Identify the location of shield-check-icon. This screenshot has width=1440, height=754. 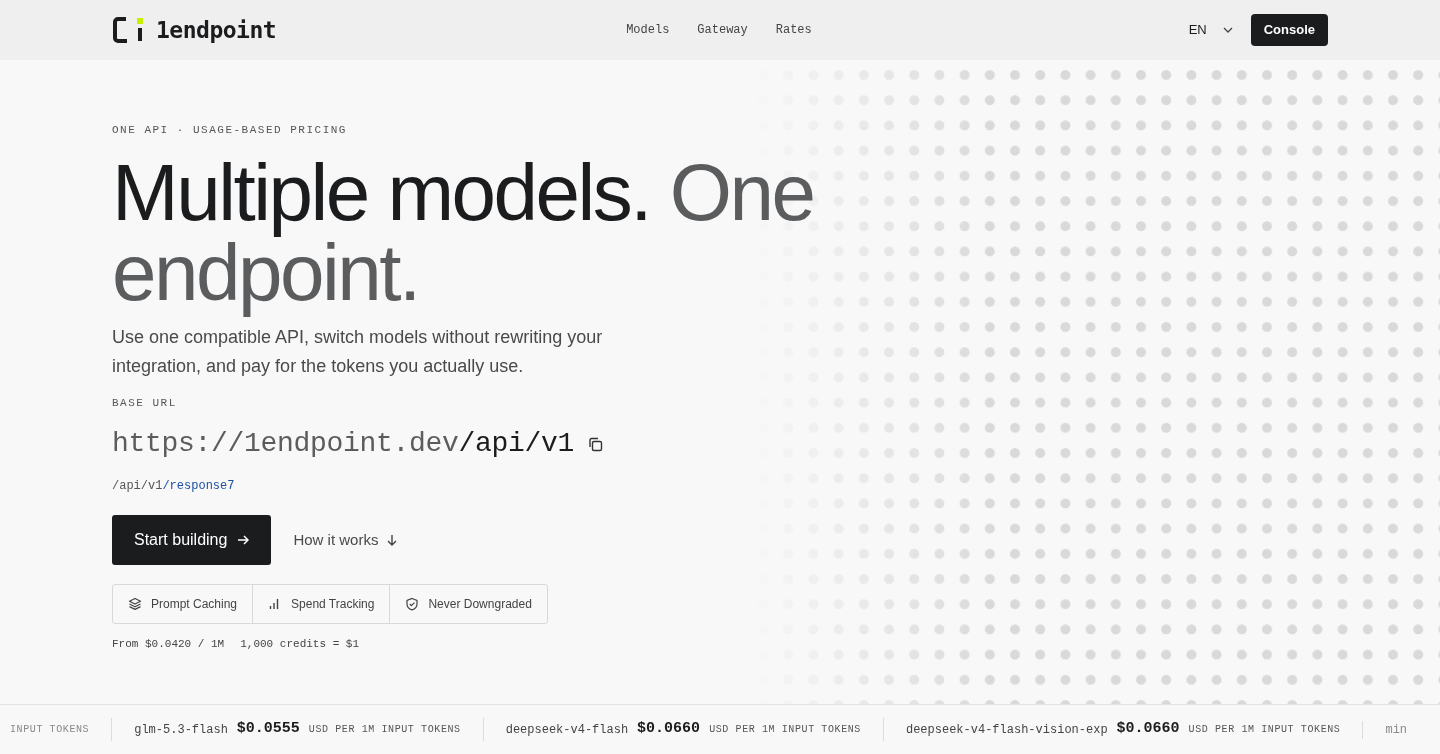
(412, 604).